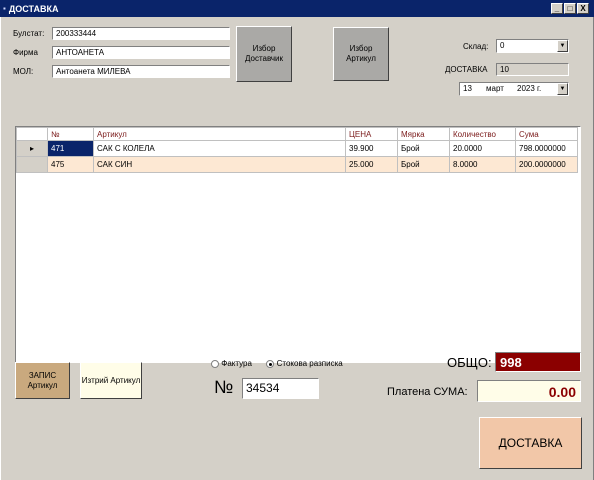  Describe the element at coordinates (32, 164) in the screenshot. I see `row-indicator` at that location.